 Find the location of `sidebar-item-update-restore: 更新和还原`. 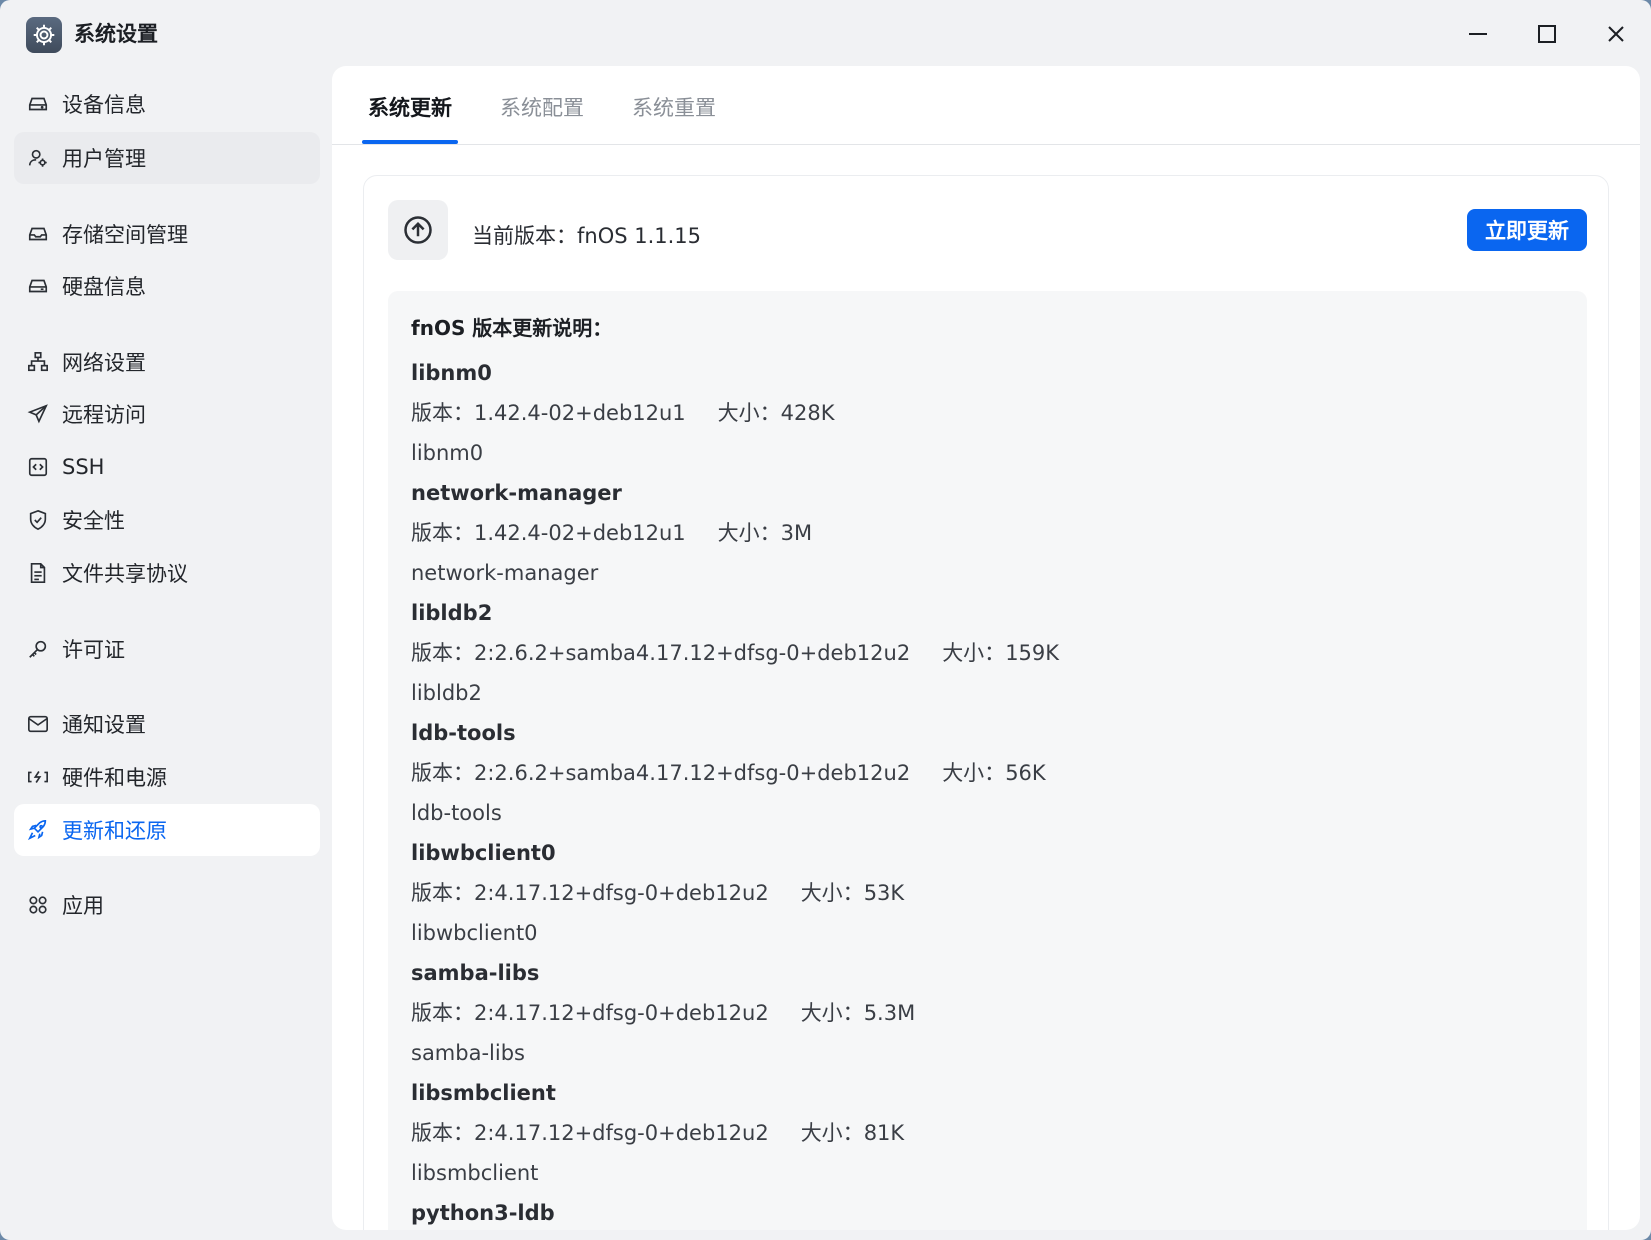

sidebar-item-update-restore: 更新和还原 is located at coordinates (167, 830).